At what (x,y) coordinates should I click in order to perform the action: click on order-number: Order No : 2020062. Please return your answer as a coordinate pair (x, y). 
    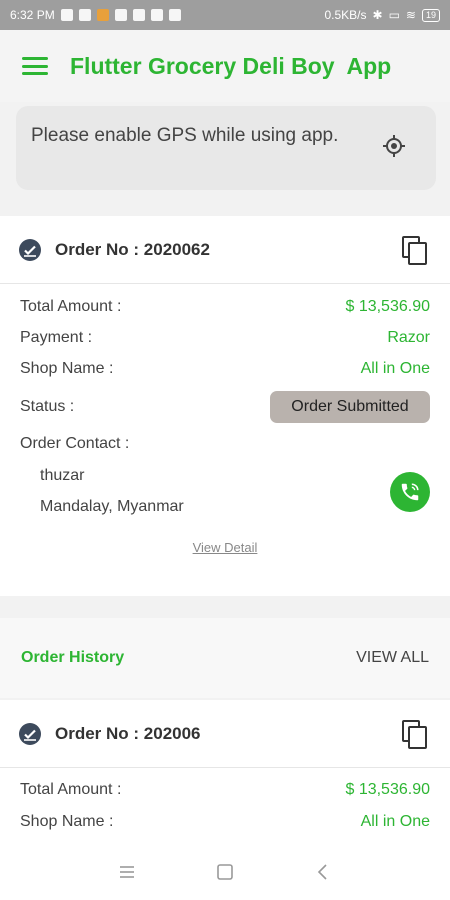
    Looking at the image, I should click on (132, 249).